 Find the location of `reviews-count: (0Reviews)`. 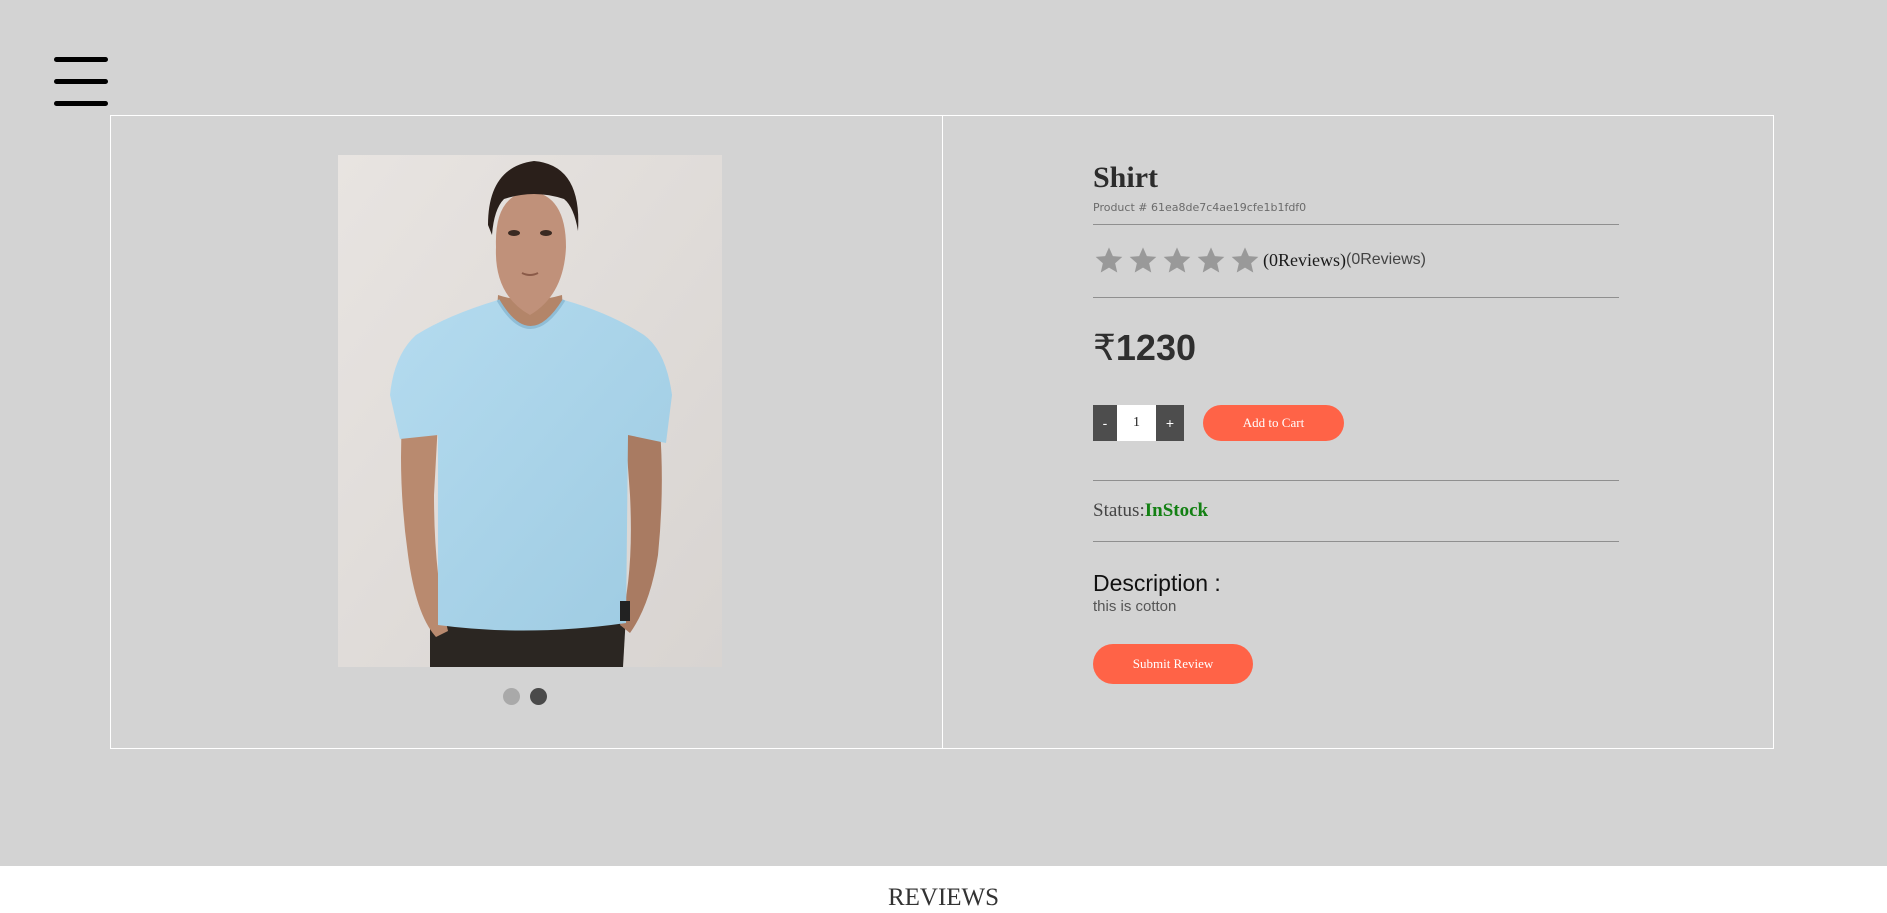

reviews-count: (0Reviews) is located at coordinates (1304, 259).